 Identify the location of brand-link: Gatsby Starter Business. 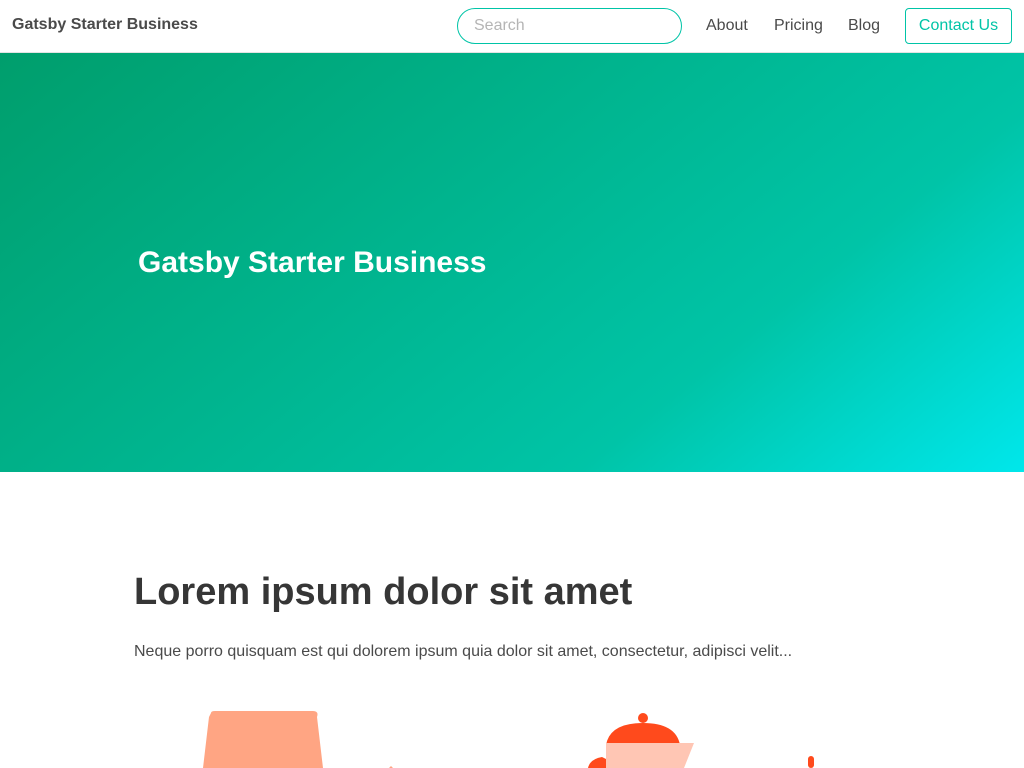
(105, 25).